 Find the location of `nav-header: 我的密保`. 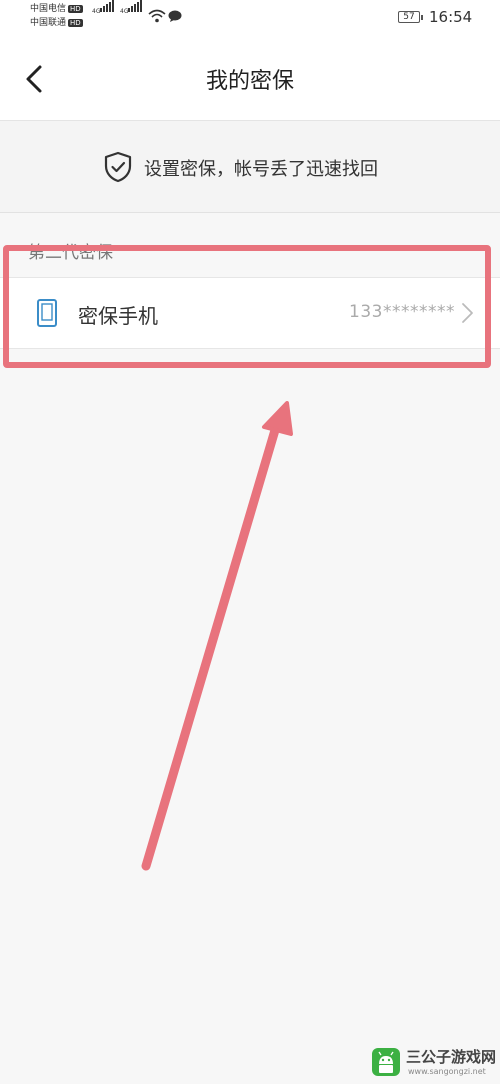

nav-header: 我的密保 is located at coordinates (250, 78).